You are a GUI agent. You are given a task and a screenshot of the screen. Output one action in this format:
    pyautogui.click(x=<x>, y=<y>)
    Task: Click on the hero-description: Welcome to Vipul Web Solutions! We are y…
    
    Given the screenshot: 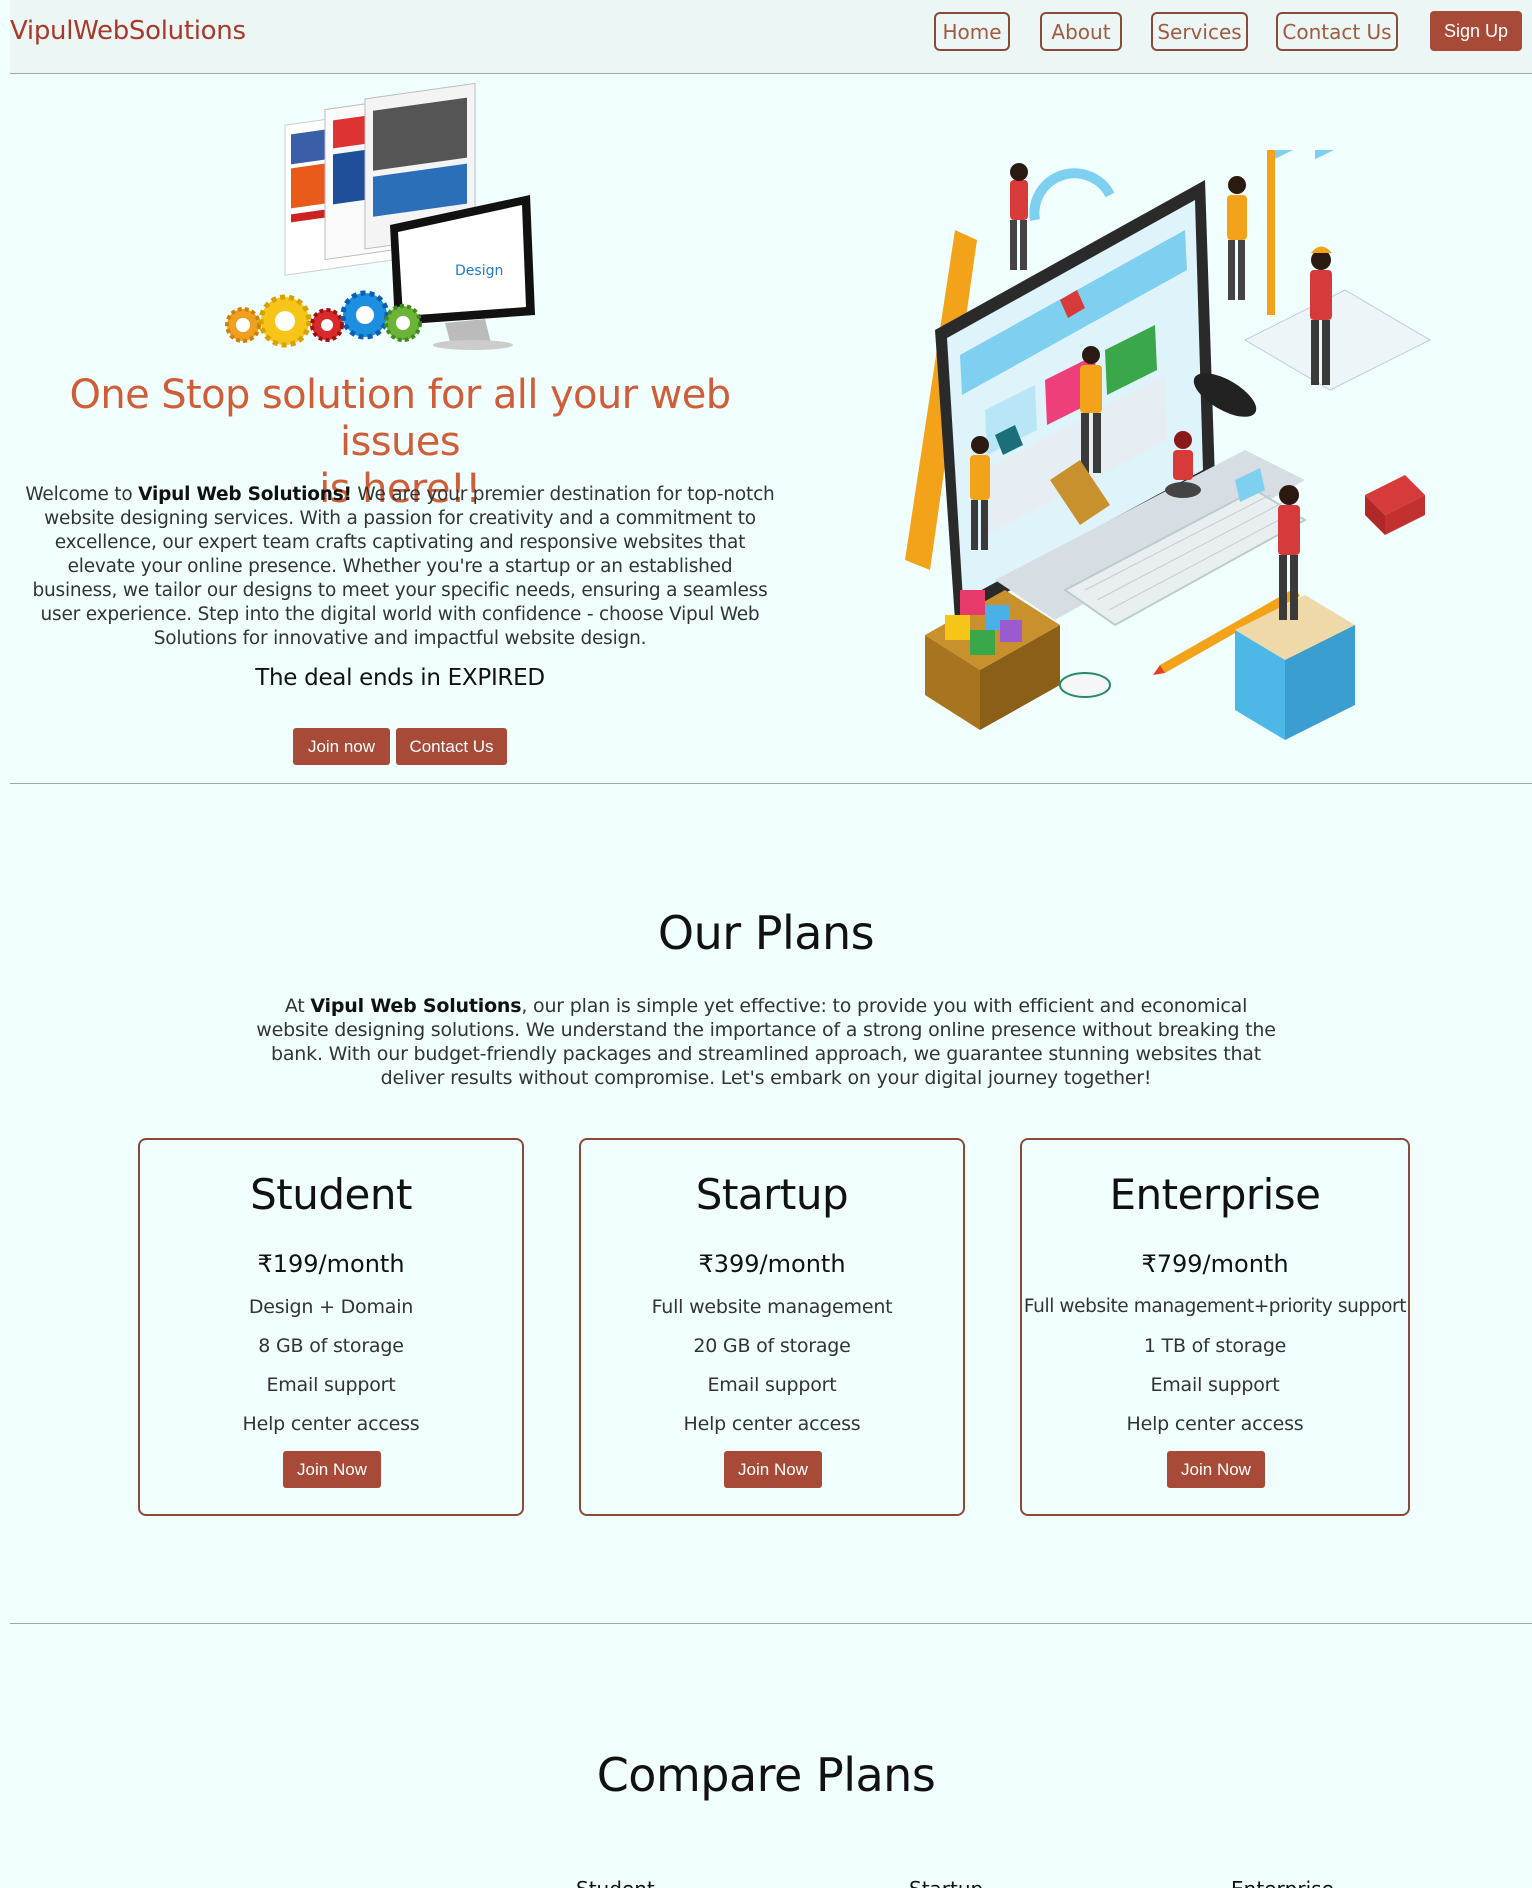 What is the action you would take?
    pyautogui.click(x=400, y=567)
    